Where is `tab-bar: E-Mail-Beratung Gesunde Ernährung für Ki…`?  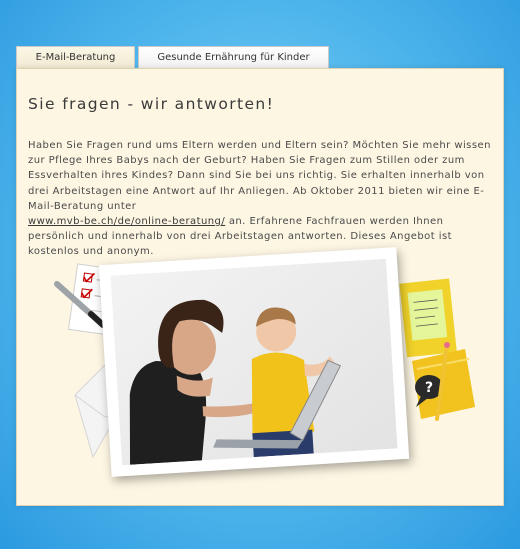
tab-bar: E-Mail-Beratung Gesunde Ernährung für Ki… is located at coordinates (172, 57).